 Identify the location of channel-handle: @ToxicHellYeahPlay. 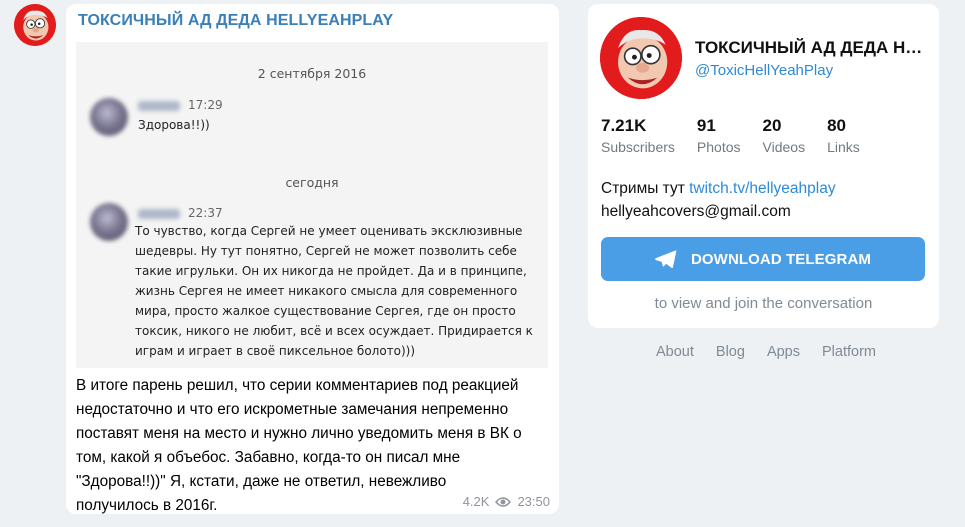
(764, 70).